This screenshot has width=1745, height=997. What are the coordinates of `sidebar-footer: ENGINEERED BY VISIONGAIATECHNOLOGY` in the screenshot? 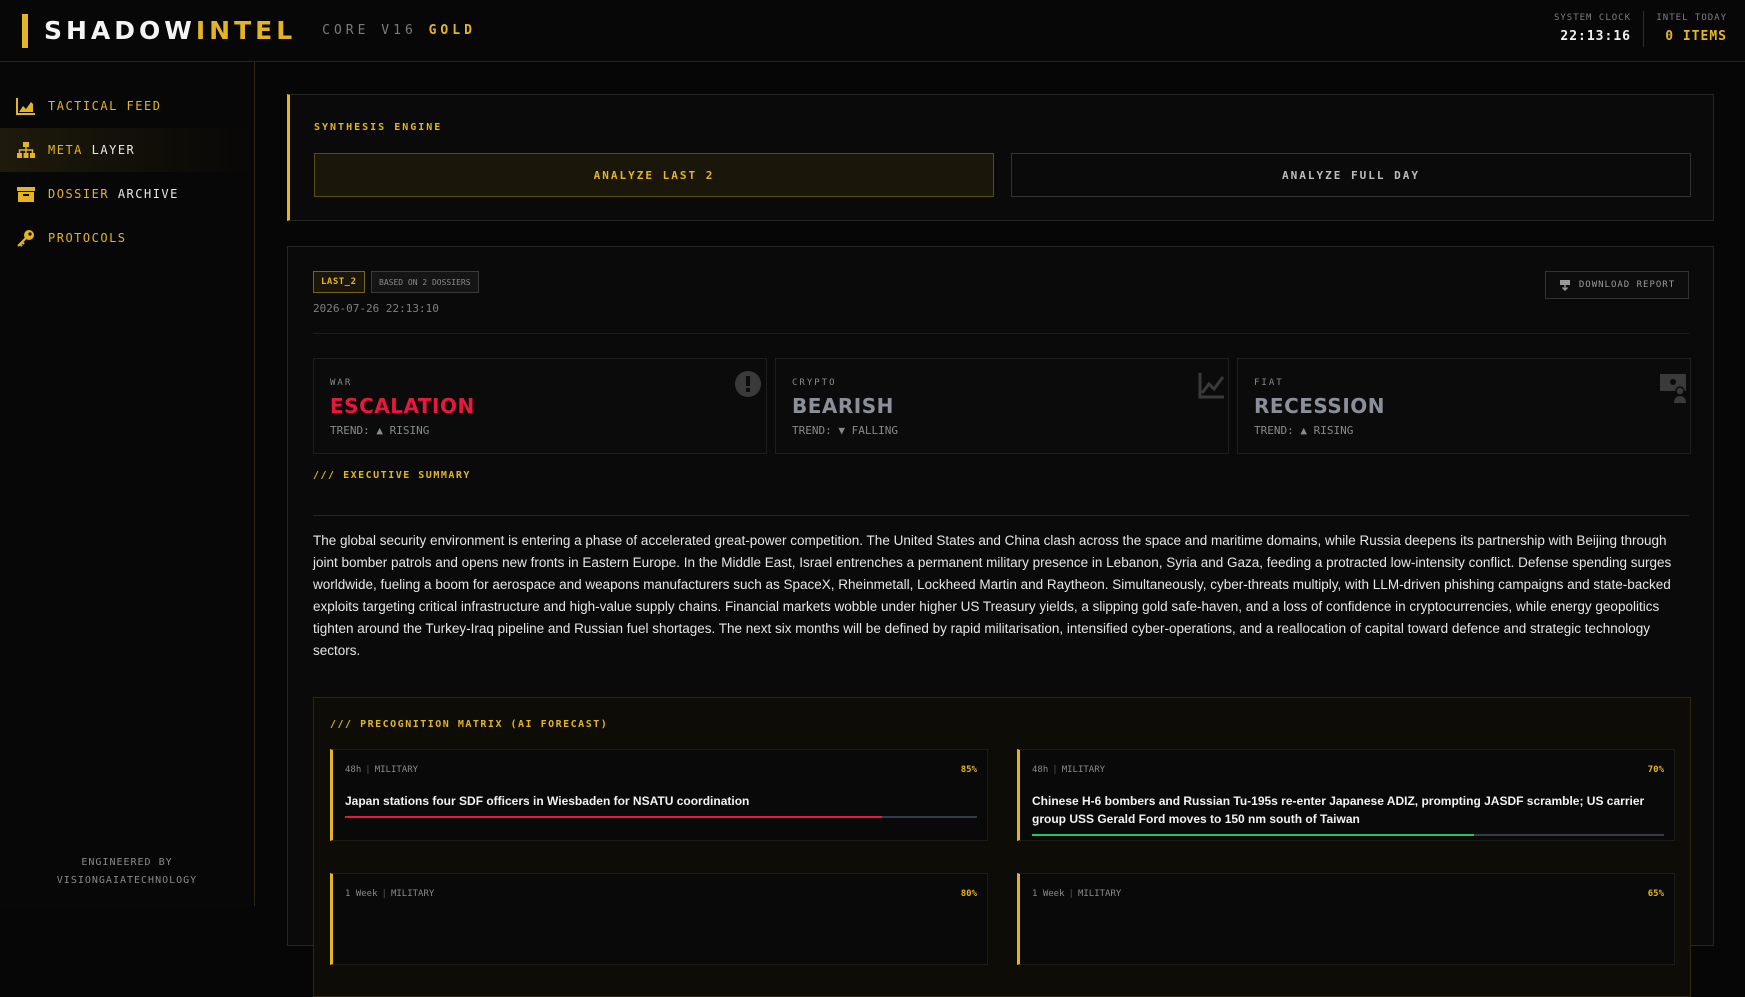 It's located at (127, 872).